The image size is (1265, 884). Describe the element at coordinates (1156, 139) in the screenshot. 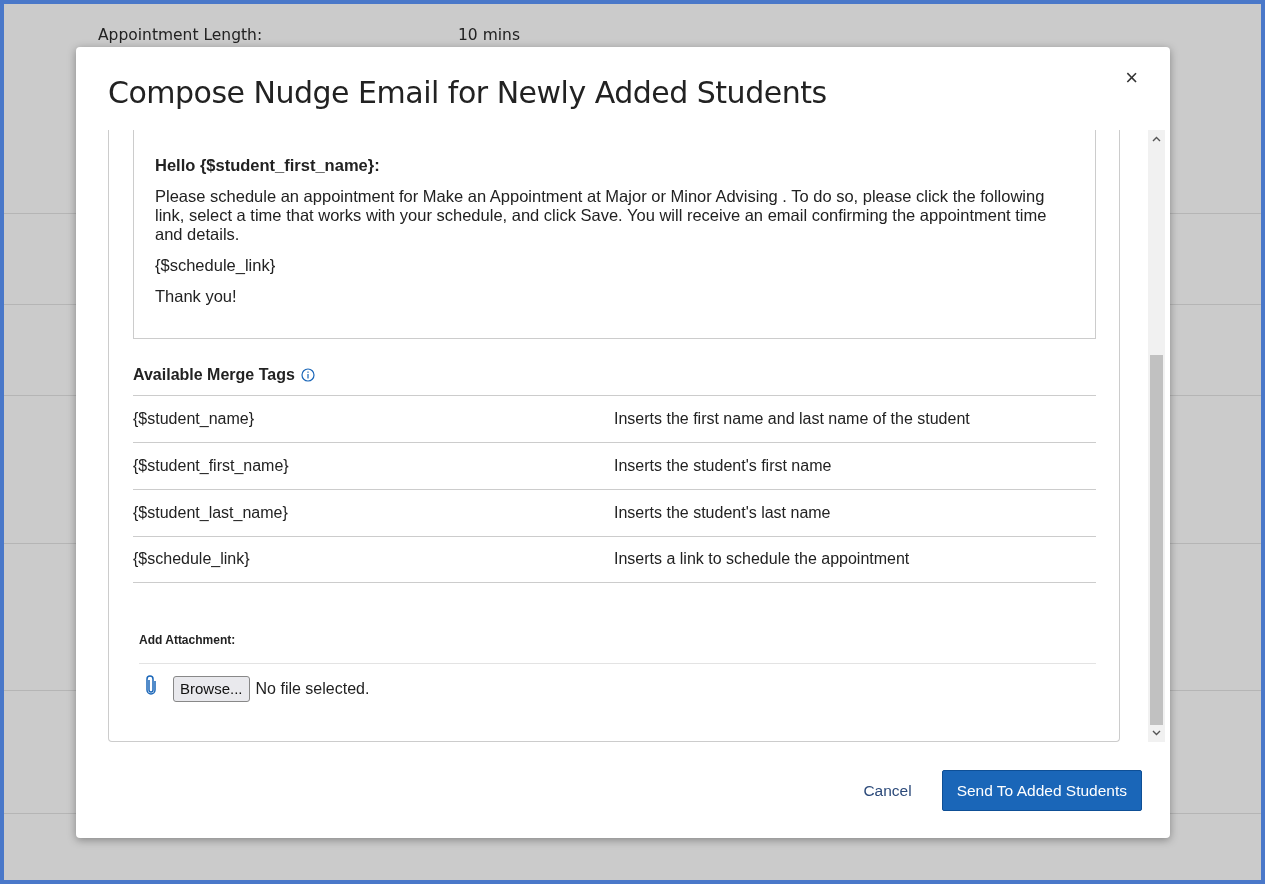

I see `scroll-up-icon` at that location.